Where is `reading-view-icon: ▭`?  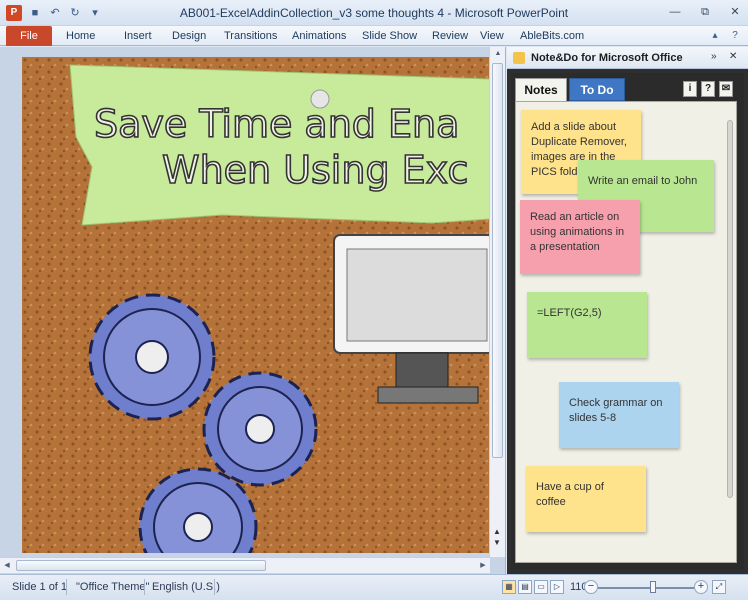 reading-view-icon: ▭ is located at coordinates (541, 587).